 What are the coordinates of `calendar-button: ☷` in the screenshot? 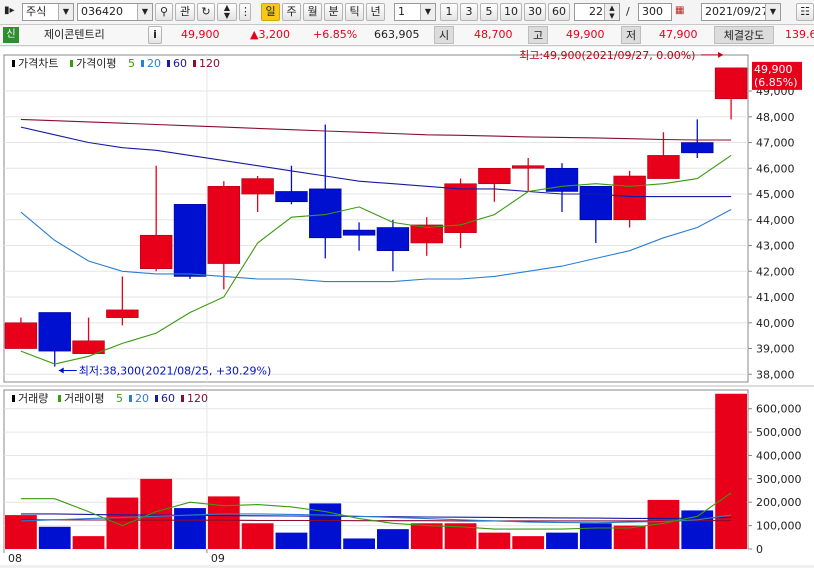 It's located at (805, 12).